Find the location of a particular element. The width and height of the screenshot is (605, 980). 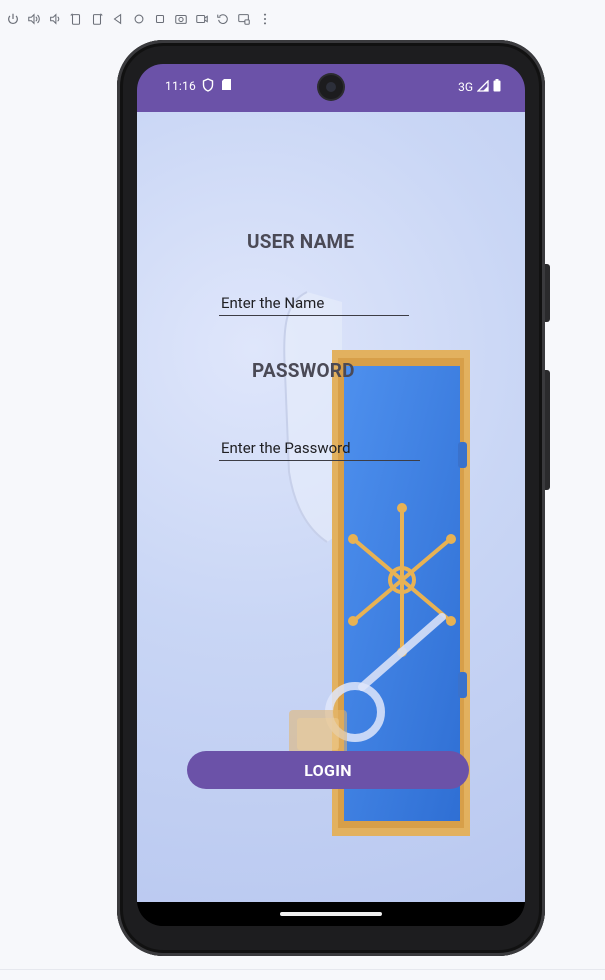

home-indicator is located at coordinates (331, 914).